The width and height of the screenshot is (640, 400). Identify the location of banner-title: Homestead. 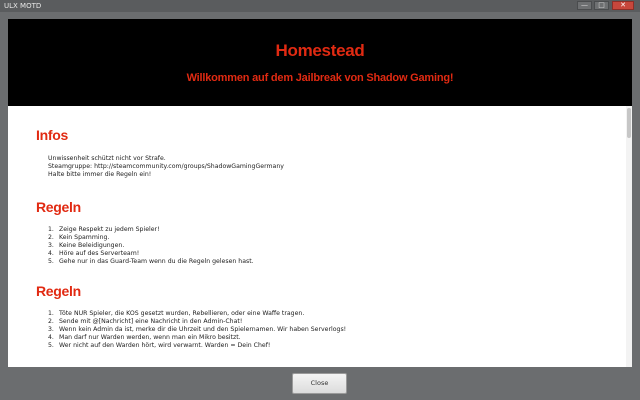
(320, 50).